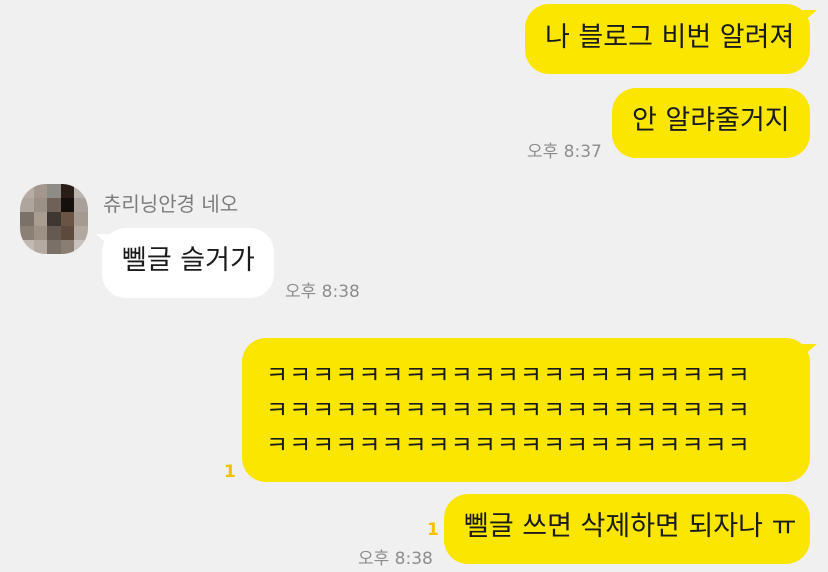  What do you see at coordinates (630, 526) in the screenshot?
I see `message-text: 뻴글 쓰면 삭제하면 되자나 ㅠ` at bounding box center [630, 526].